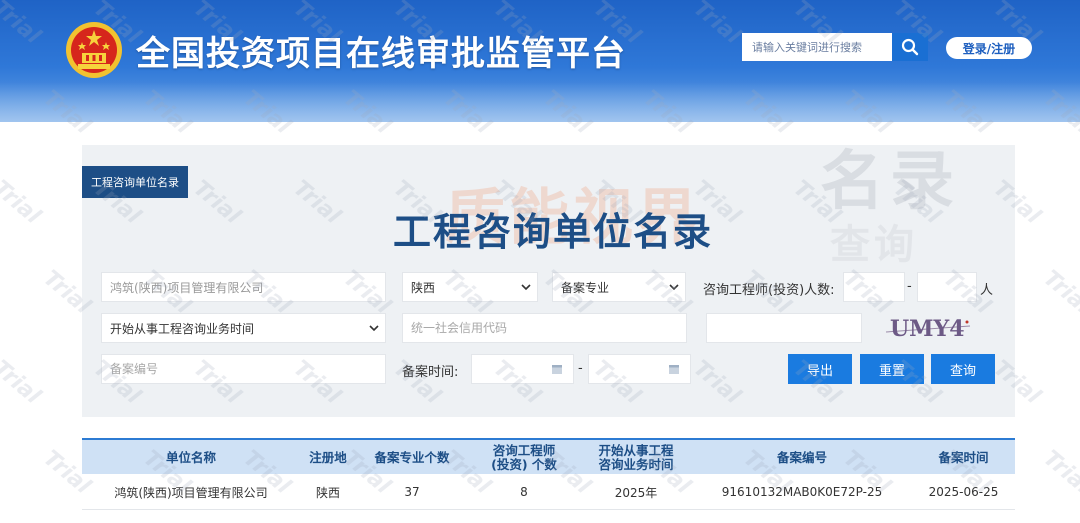 The width and height of the screenshot is (1080, 523). What do you see at coordinates (430, 372) in the screenshot?
I see `record-time-label: 备案时间:` at bounding box center [430, 372].